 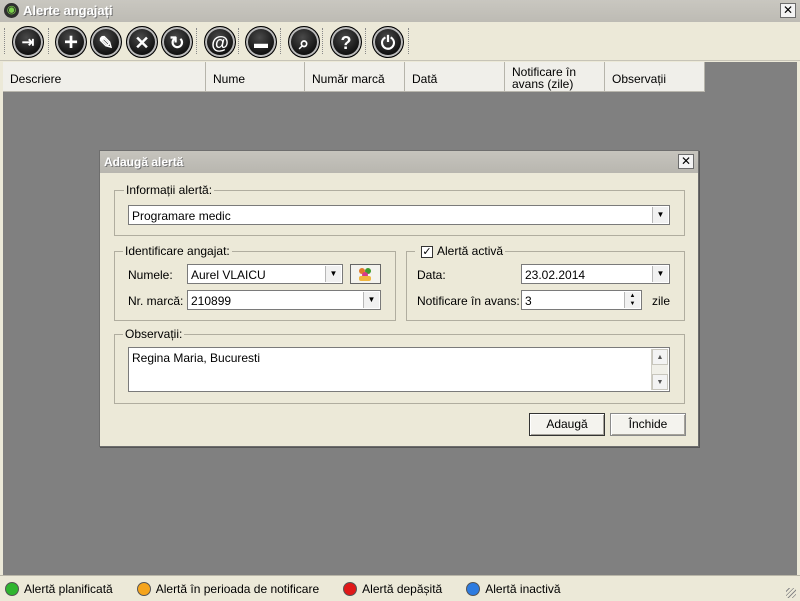 What do you see at coordinates (788, 10) in the screenshot?
I see `window-close-button: ✕` at bounding box center [788, 10].